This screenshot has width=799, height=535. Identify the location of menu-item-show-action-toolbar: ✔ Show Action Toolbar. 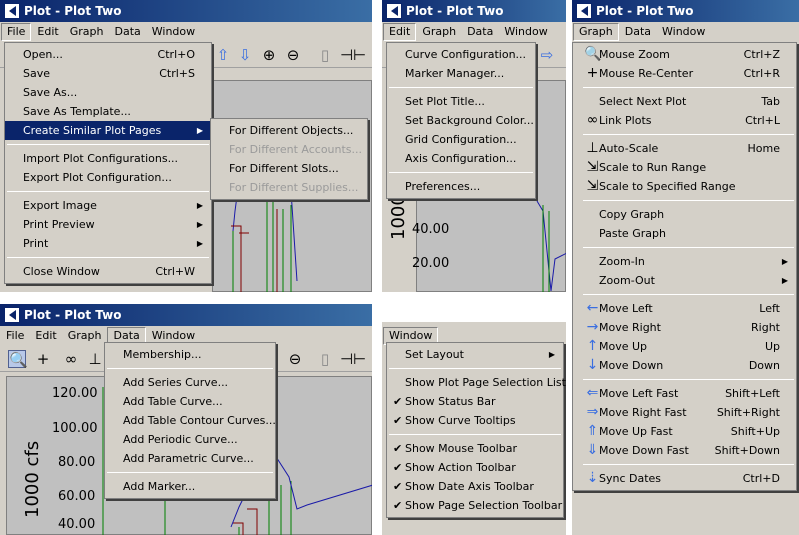
(475, 467).